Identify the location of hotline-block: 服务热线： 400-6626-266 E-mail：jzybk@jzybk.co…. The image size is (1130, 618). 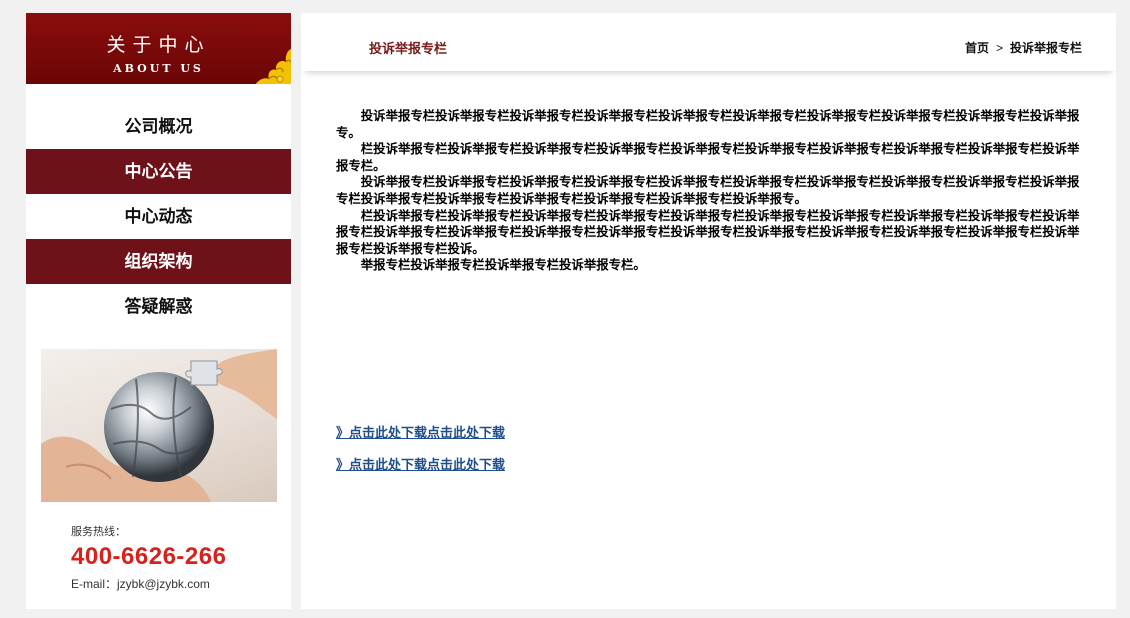
(148, 557).